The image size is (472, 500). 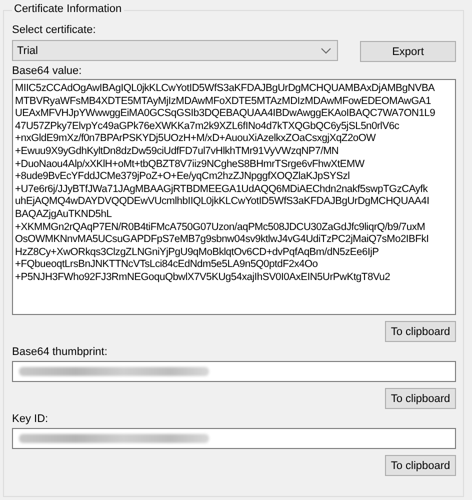 What do you see at coordinates (175, 50) in the screenshot?
I see `certificate-dropdown: Trial` at bounding box center [175, 50].